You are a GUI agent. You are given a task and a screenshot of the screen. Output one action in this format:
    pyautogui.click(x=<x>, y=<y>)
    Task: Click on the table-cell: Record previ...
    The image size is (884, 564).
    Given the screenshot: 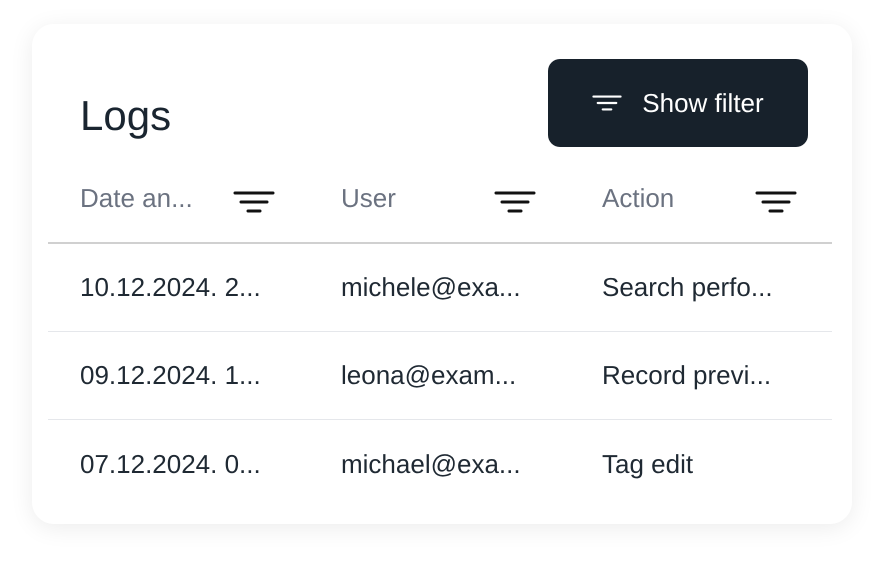 What is the action you would take?
    pyautogui.click(x=687, y=375)
    